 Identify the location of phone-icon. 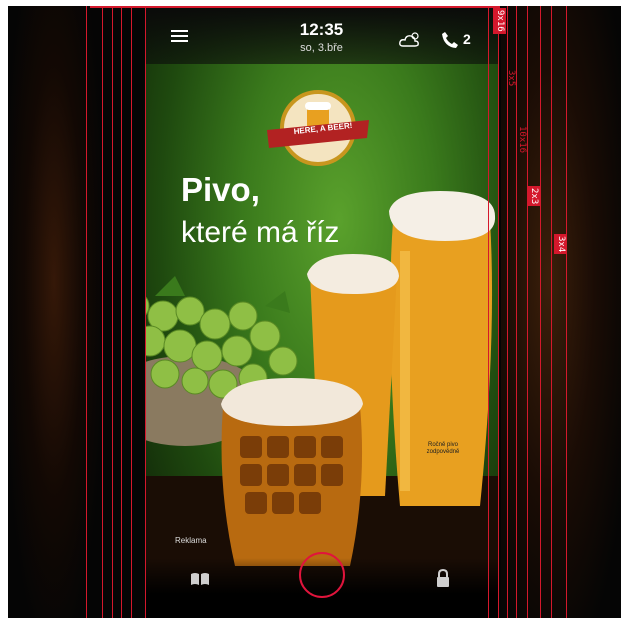
(450, 40).